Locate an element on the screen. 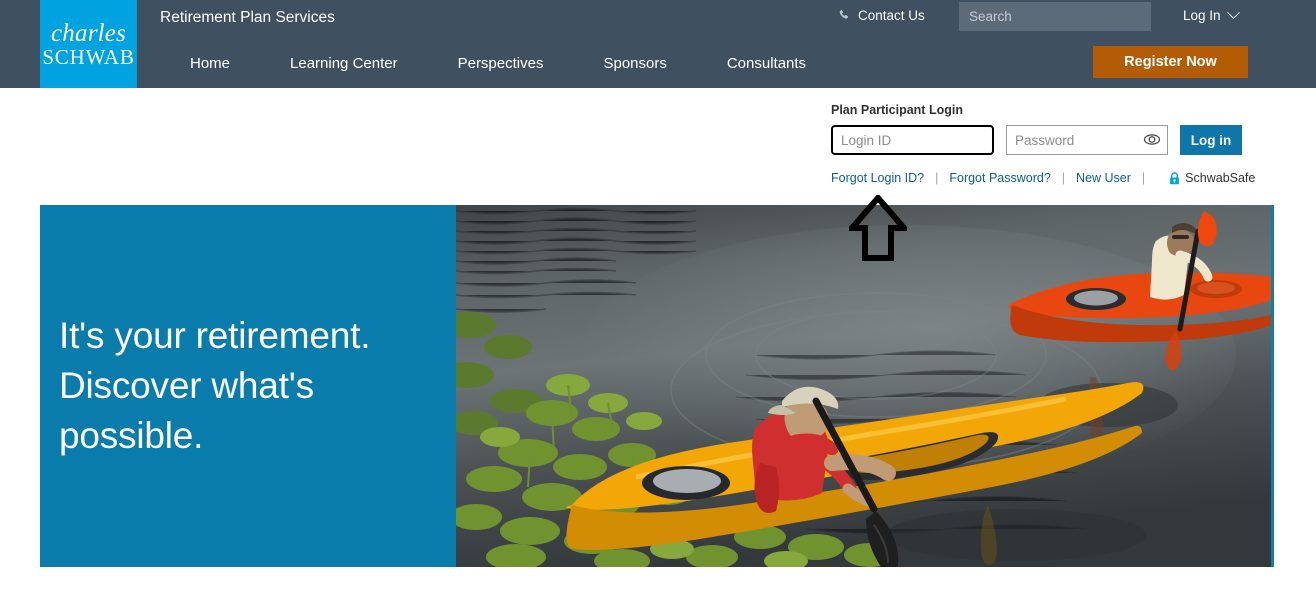 This screenshot has width=1316, height=601. nav-item-home: Home is located at coordinates (210, 63).